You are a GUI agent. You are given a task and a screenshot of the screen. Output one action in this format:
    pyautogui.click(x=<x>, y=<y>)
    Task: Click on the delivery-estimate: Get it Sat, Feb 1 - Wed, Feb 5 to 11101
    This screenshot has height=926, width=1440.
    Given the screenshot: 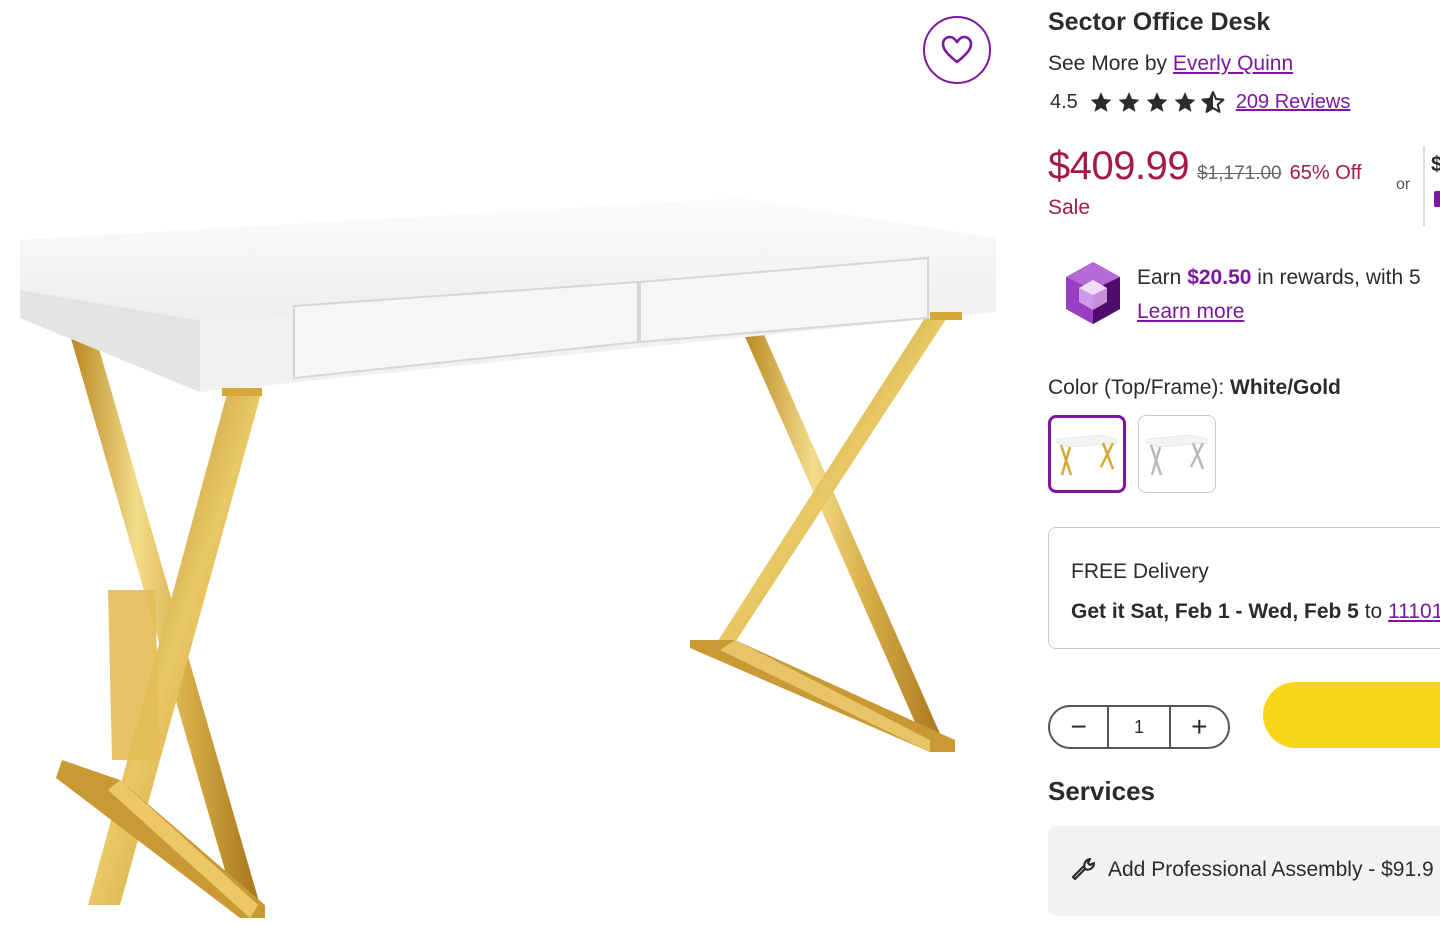 What is the action you would take?
    pyautogui.click(x=1255, y=612)
    